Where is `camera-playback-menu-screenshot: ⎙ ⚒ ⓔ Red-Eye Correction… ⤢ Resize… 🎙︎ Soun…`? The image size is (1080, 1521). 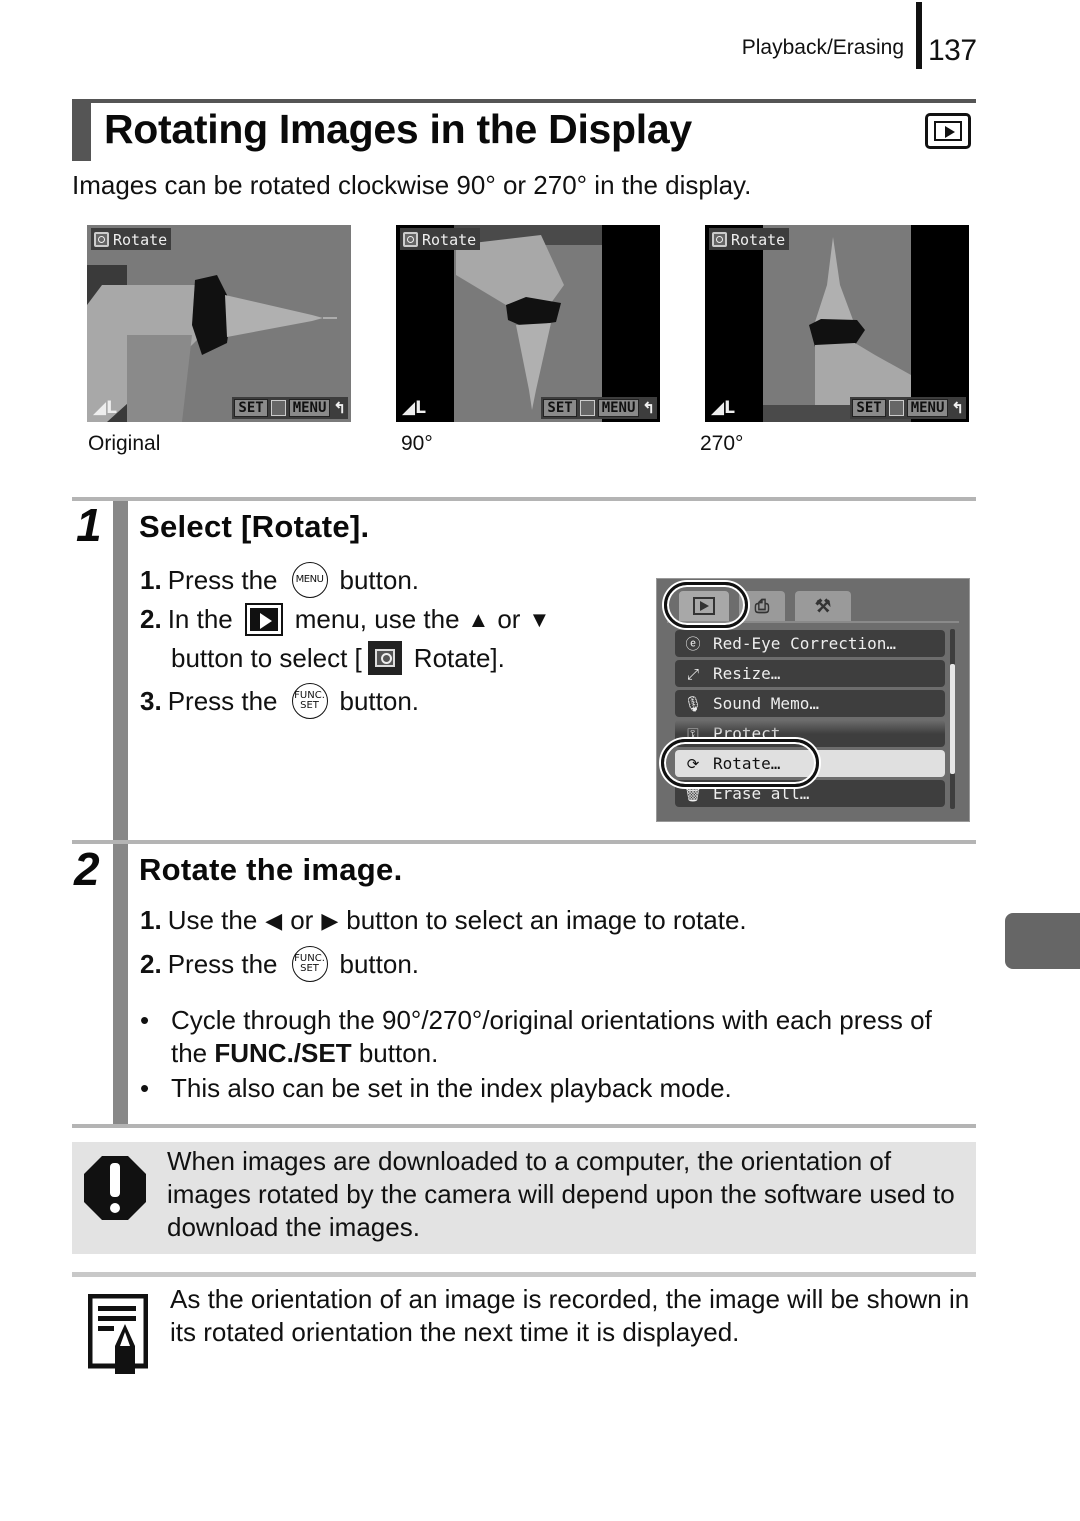
camera-playback-menu-screenshot: ⎙ ⚒ ⓔ Red-Eye Correction… ⤢ Resize… 🎙︎ Soun… is located at coordinates (813, 700).